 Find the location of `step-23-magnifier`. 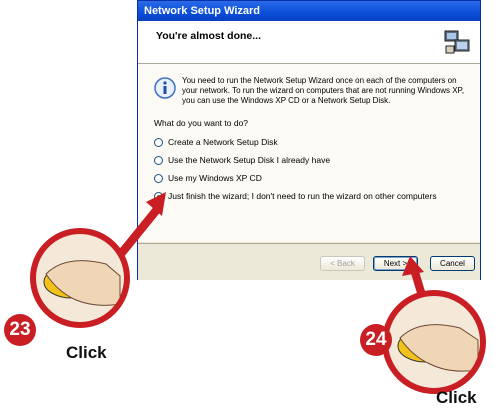

step-23-magnifier is located at coordinates (80, 278).